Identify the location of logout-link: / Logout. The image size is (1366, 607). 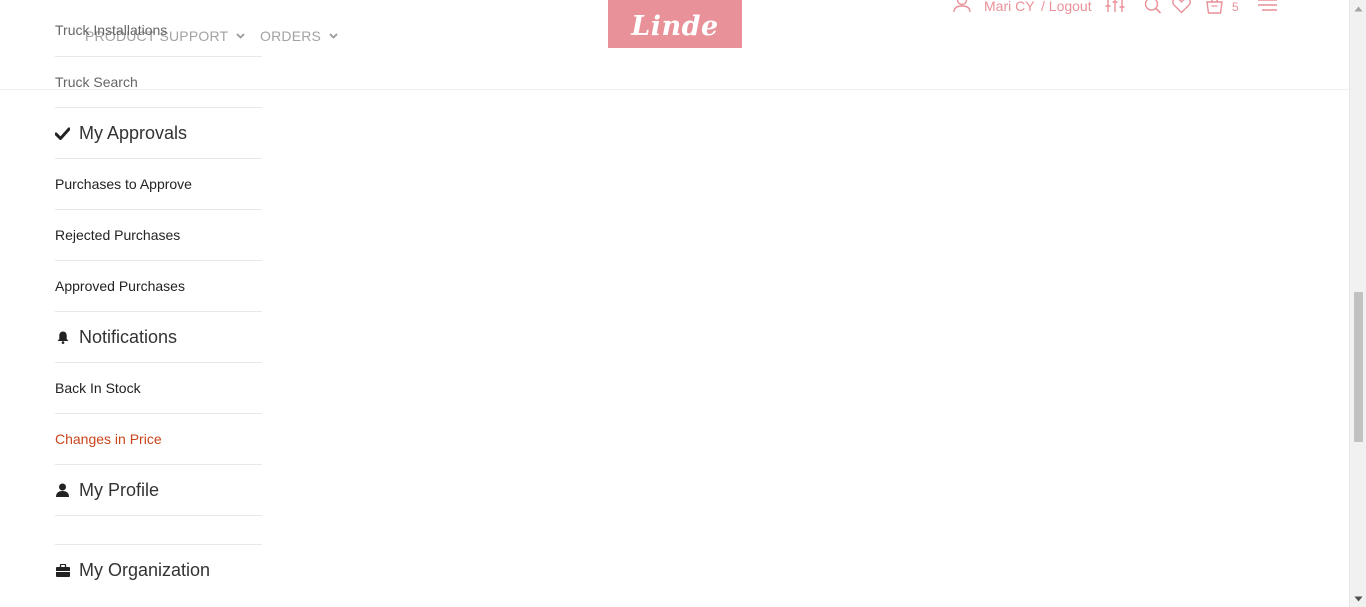
(1066, 7).